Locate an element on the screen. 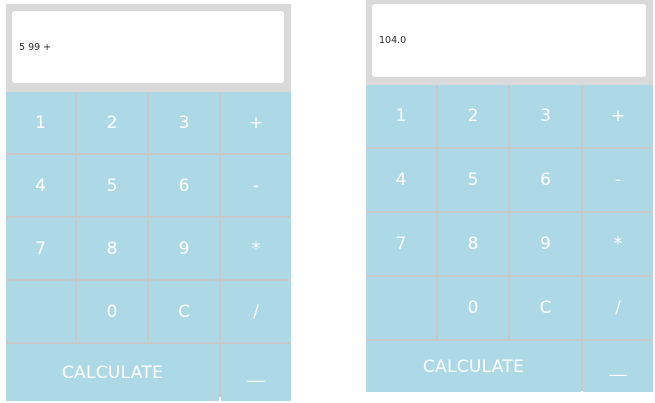 The image size is (655, 403). display-field: 104.0 is located at coordinates (509, 40).